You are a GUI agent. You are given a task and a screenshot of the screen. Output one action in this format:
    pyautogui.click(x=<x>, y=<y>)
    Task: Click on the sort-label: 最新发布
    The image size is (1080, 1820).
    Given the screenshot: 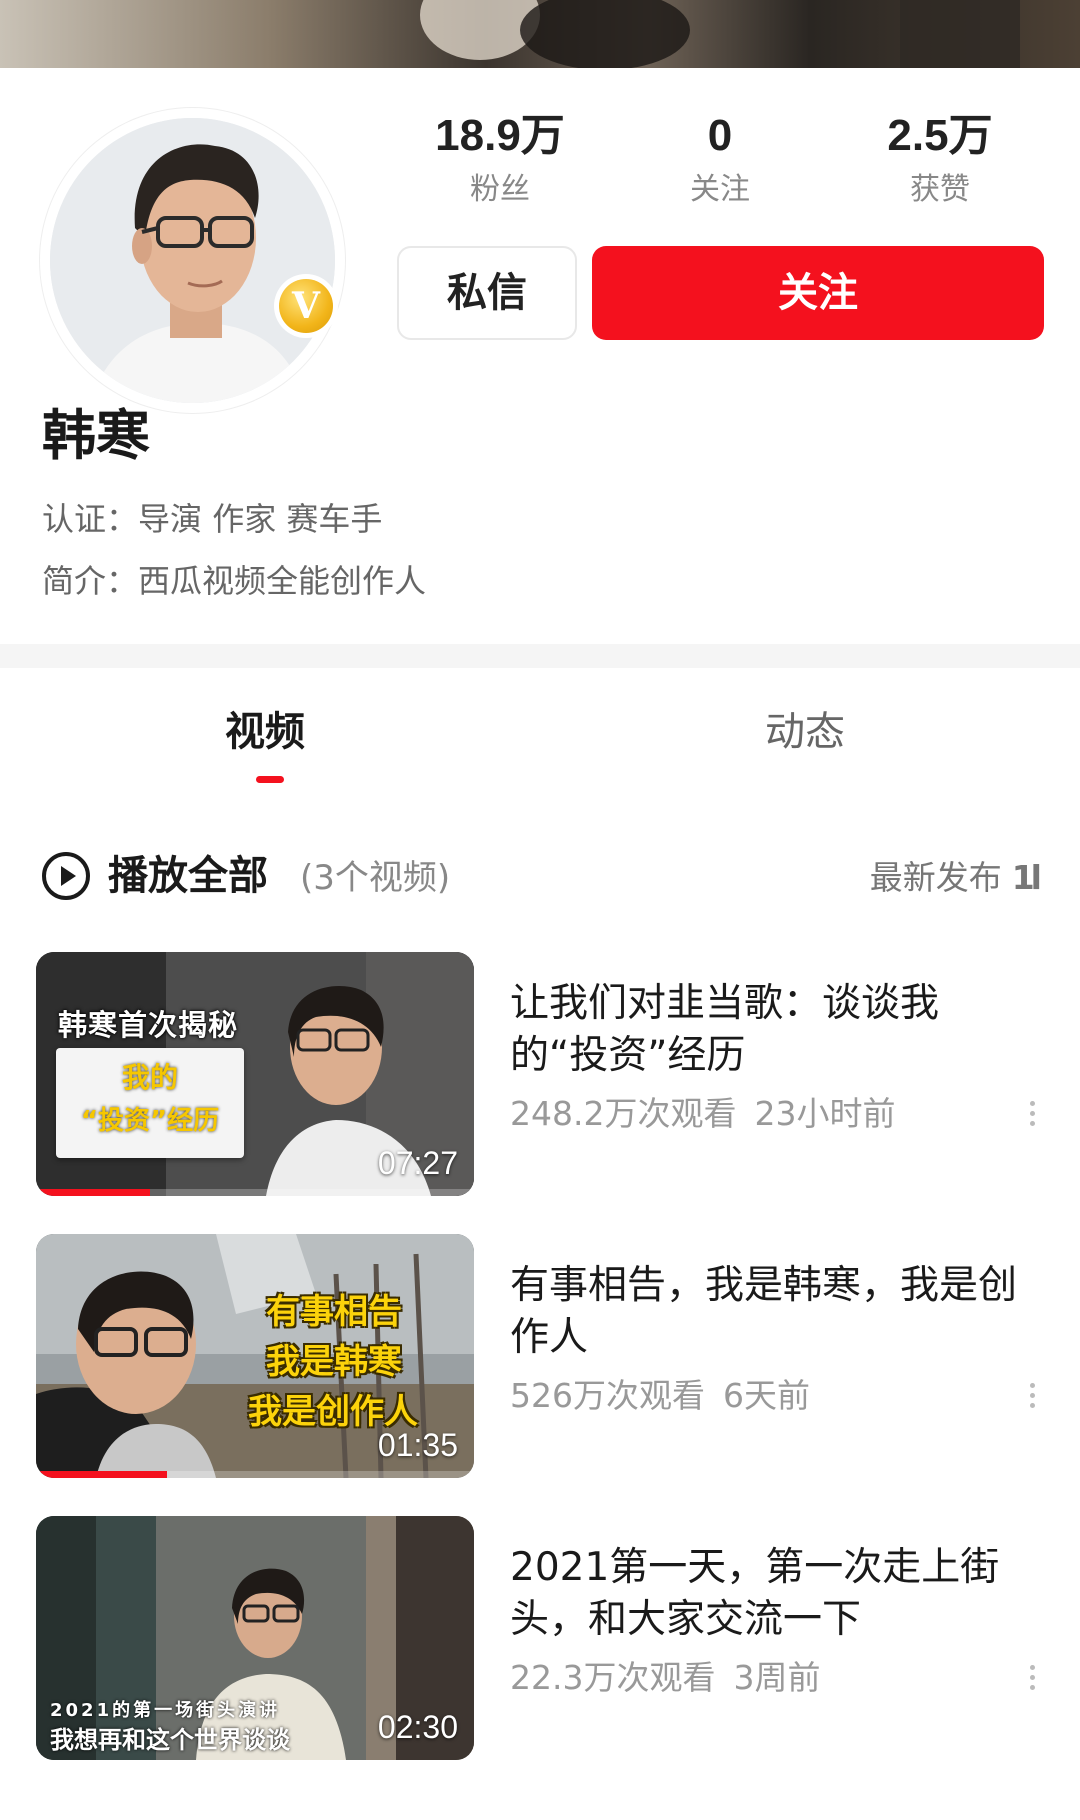 What is the action you would take?
    pyautogui.click(x=935, y=877)
    